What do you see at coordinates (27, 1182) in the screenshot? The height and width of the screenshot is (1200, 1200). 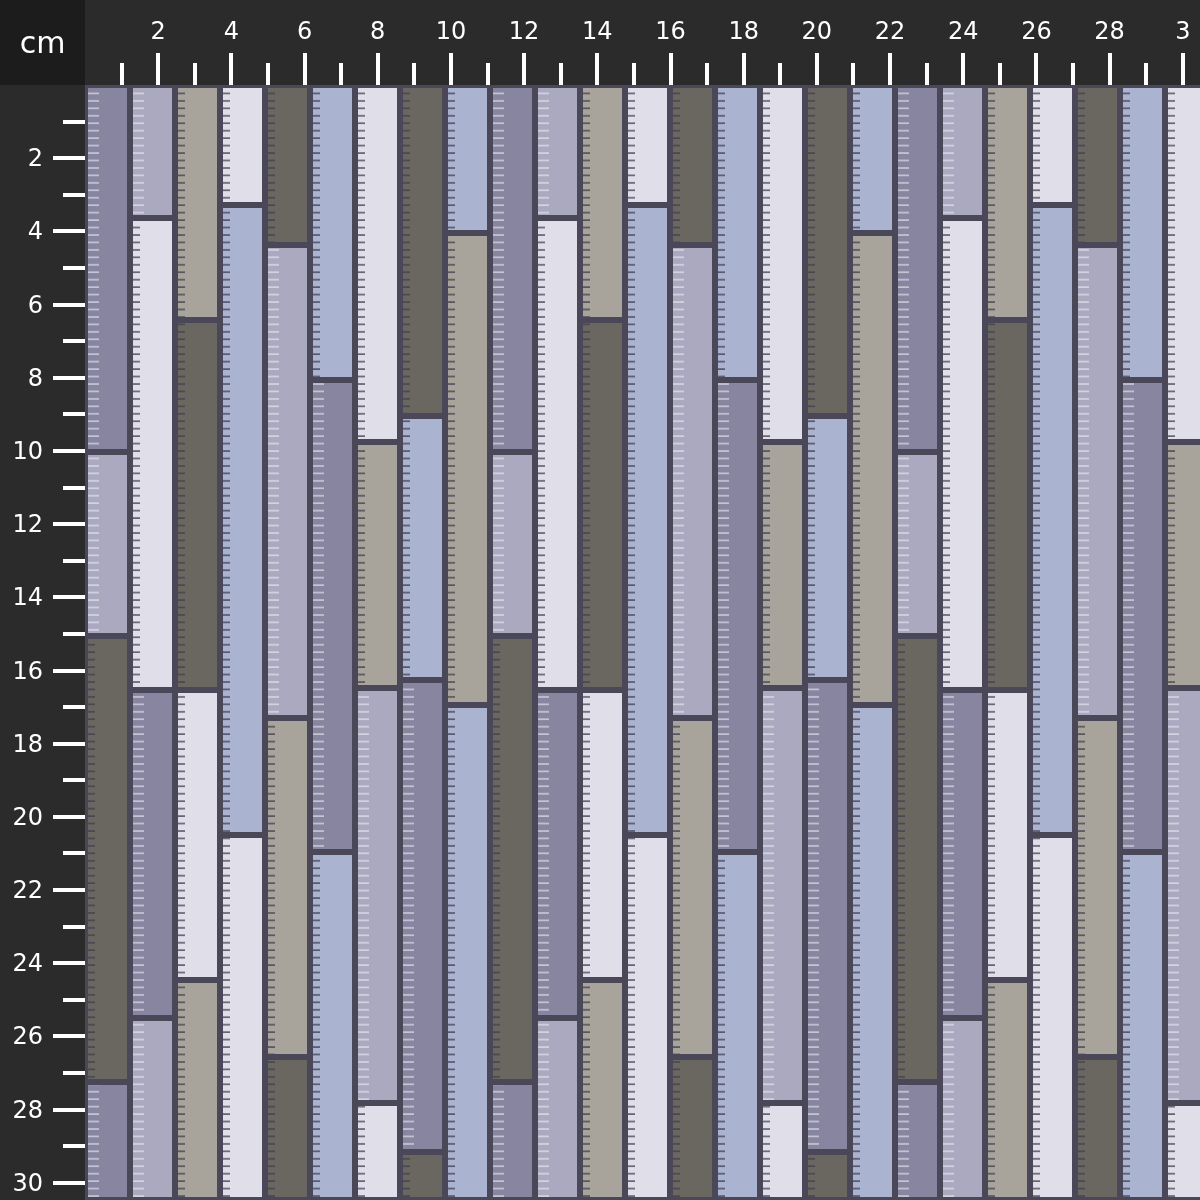 I see `ruler-label: 30` at bounding box center [27, 1182].